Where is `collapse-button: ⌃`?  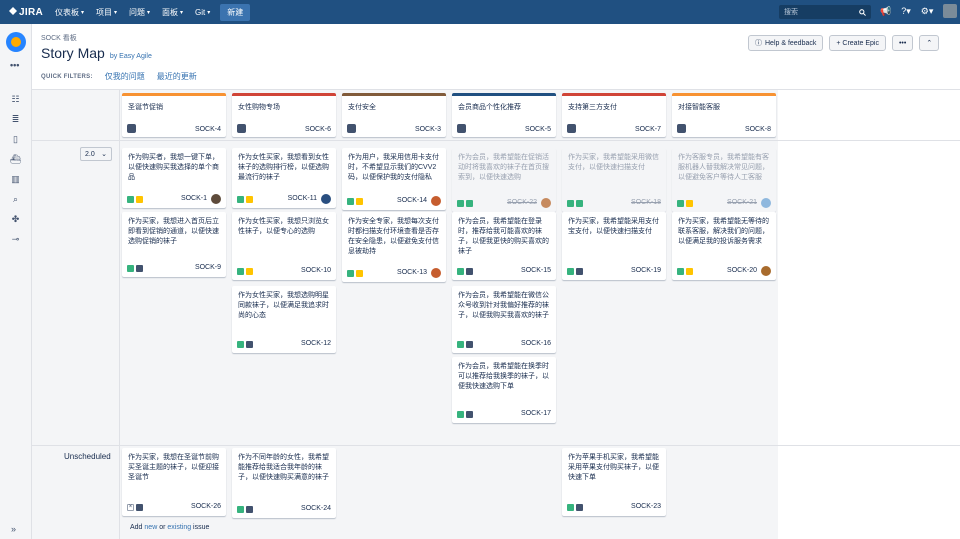
collapse-button: ⌃ is located at coordinates (929, 43).